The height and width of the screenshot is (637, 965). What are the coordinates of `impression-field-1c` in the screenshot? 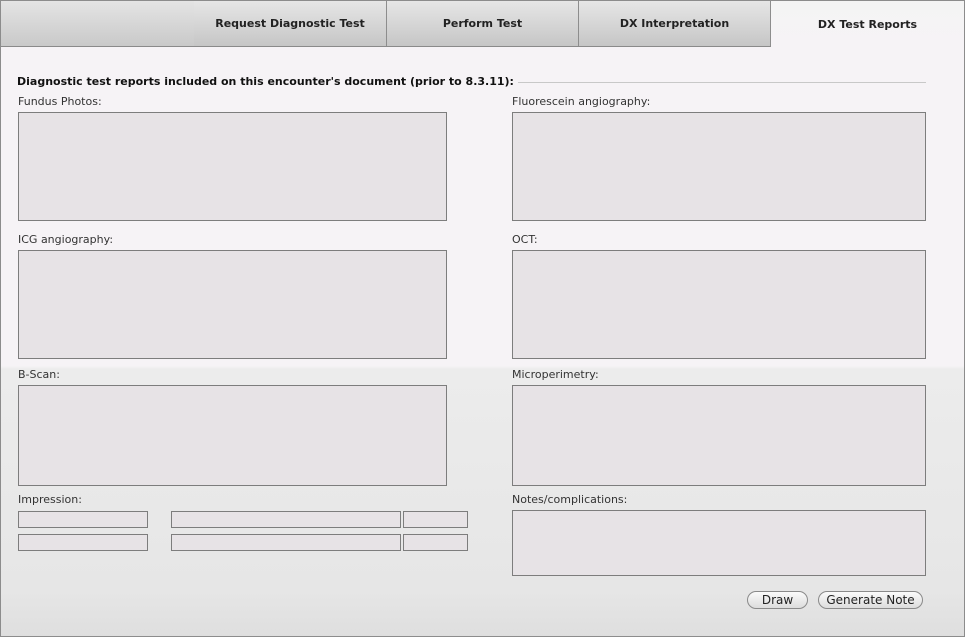 It's located at (435, 519).